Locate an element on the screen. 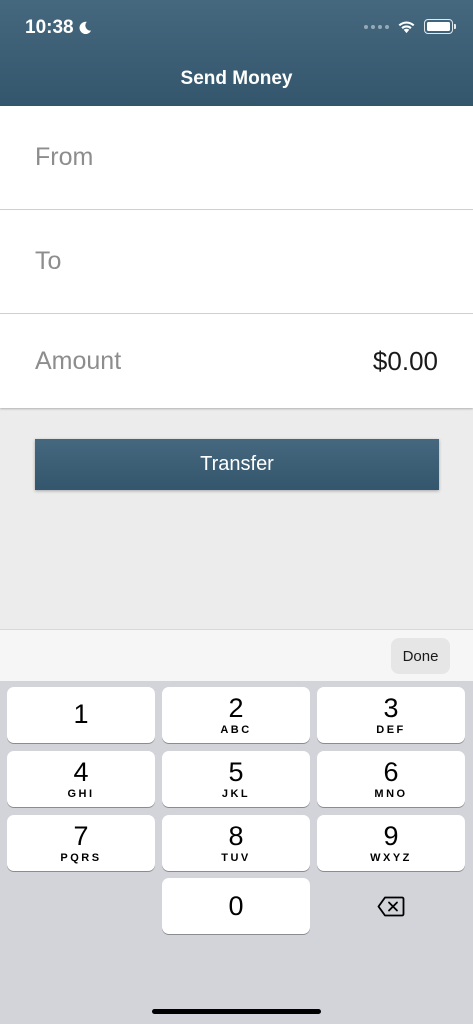 This screenshot has height=1024, width=473. to-field: To is located at coordinates (236, 262).